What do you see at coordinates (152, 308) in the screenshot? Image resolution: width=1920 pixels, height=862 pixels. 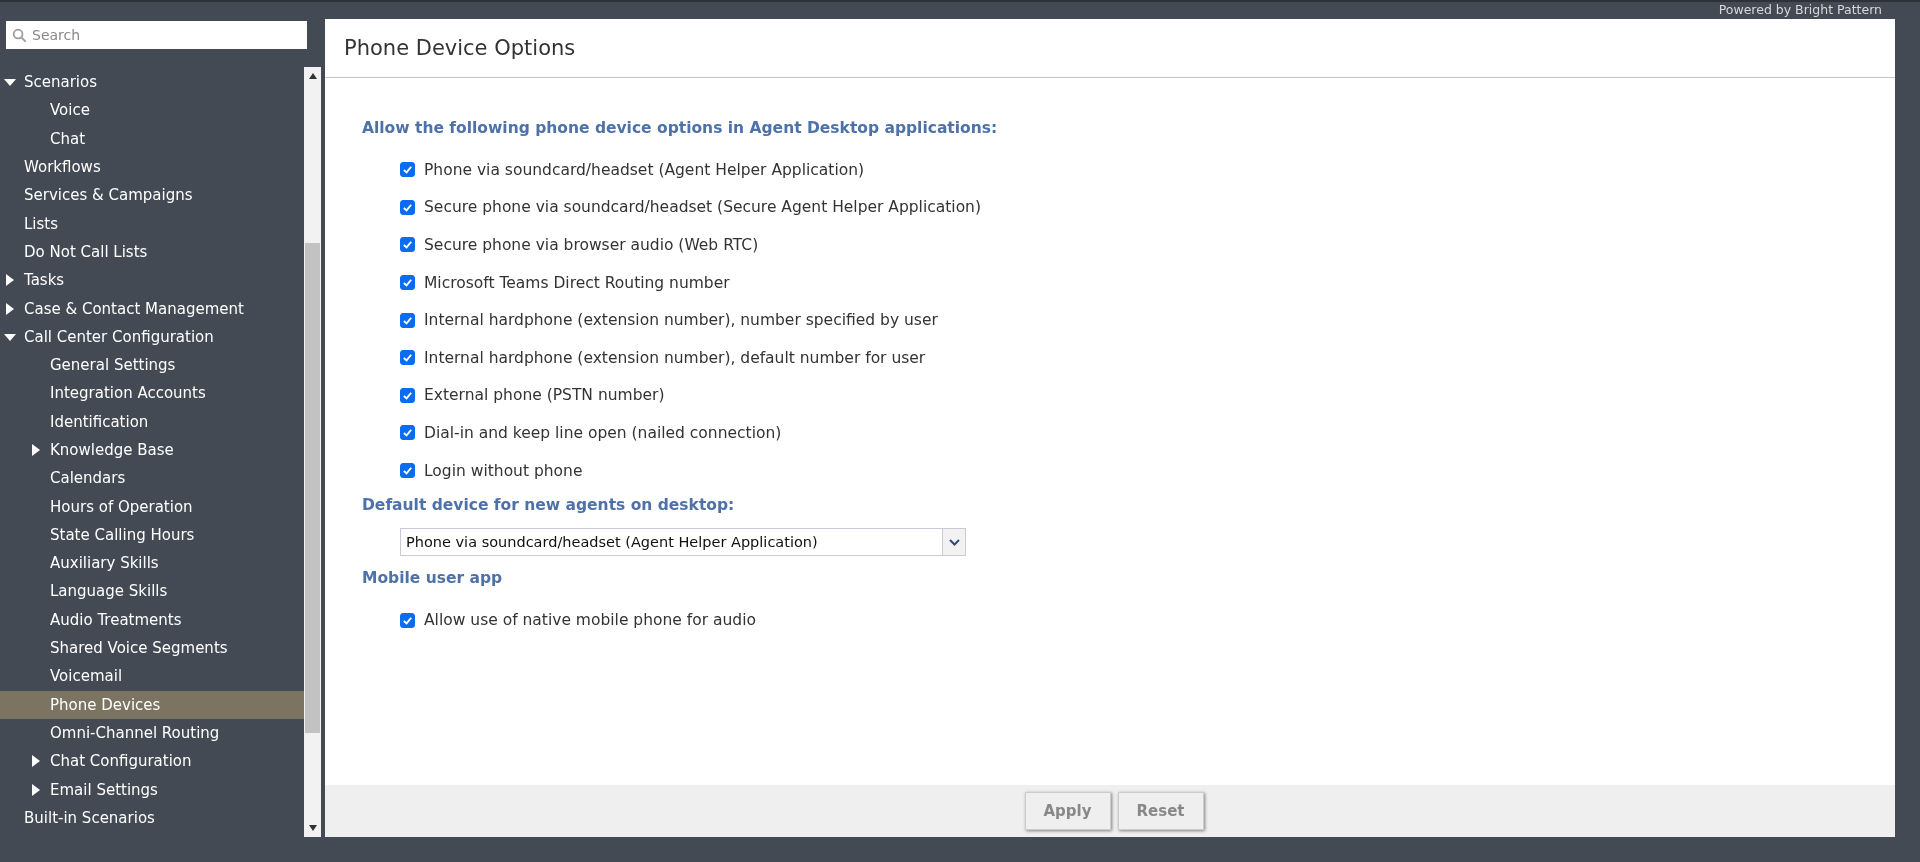 I see `sidebar-item: Case & Contact Management` at bounding box center [152, 308].